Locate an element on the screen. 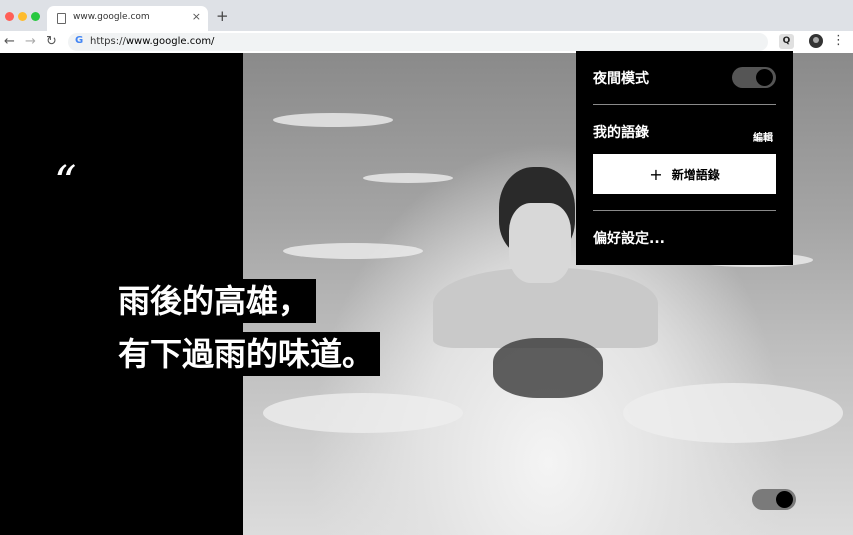  quote-mark-icon: “ is located at coordinates (65, 182).